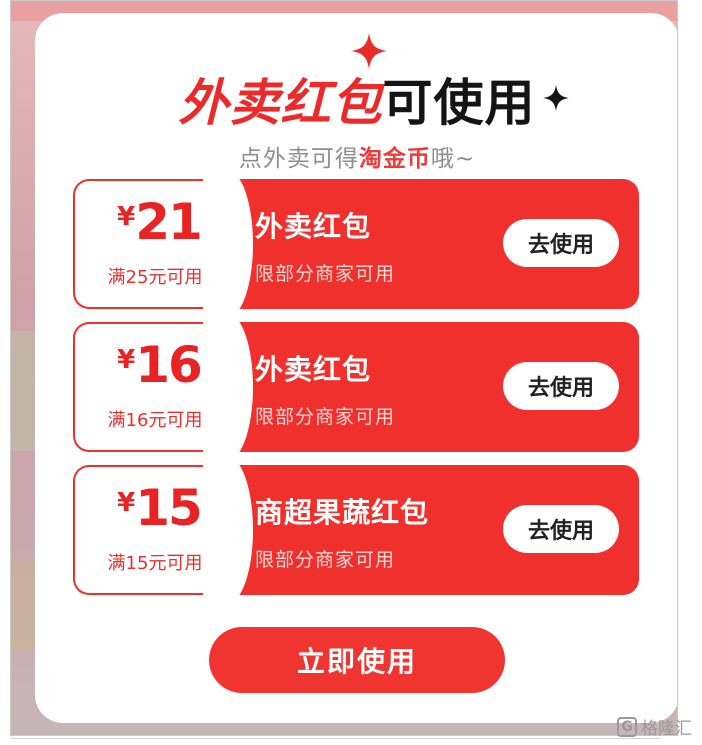 This screenshot has width=702, height=745. I want to click on coupon-card: ¥15 满15元可用 商超果蔬红包 限部分商家可用 去使用, so click(356, 530).